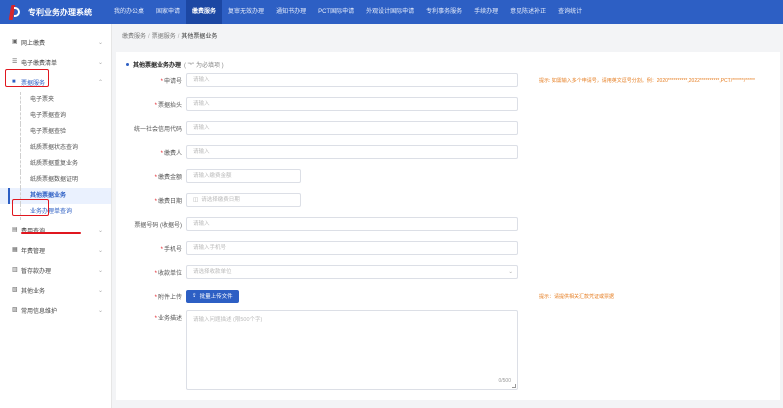  I want to click on row-amount: *缴费金额 请输入缴费金额, so click(448, 176).